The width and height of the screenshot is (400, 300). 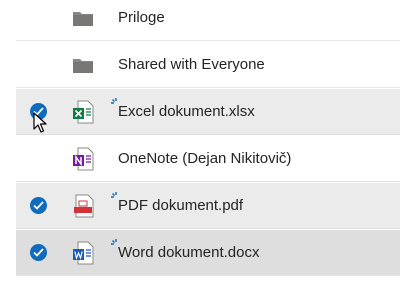 What do you see at coordinates (141, 18) in the screenshot?
I see `file-name: Priloge` at bounding box center [141, 18].